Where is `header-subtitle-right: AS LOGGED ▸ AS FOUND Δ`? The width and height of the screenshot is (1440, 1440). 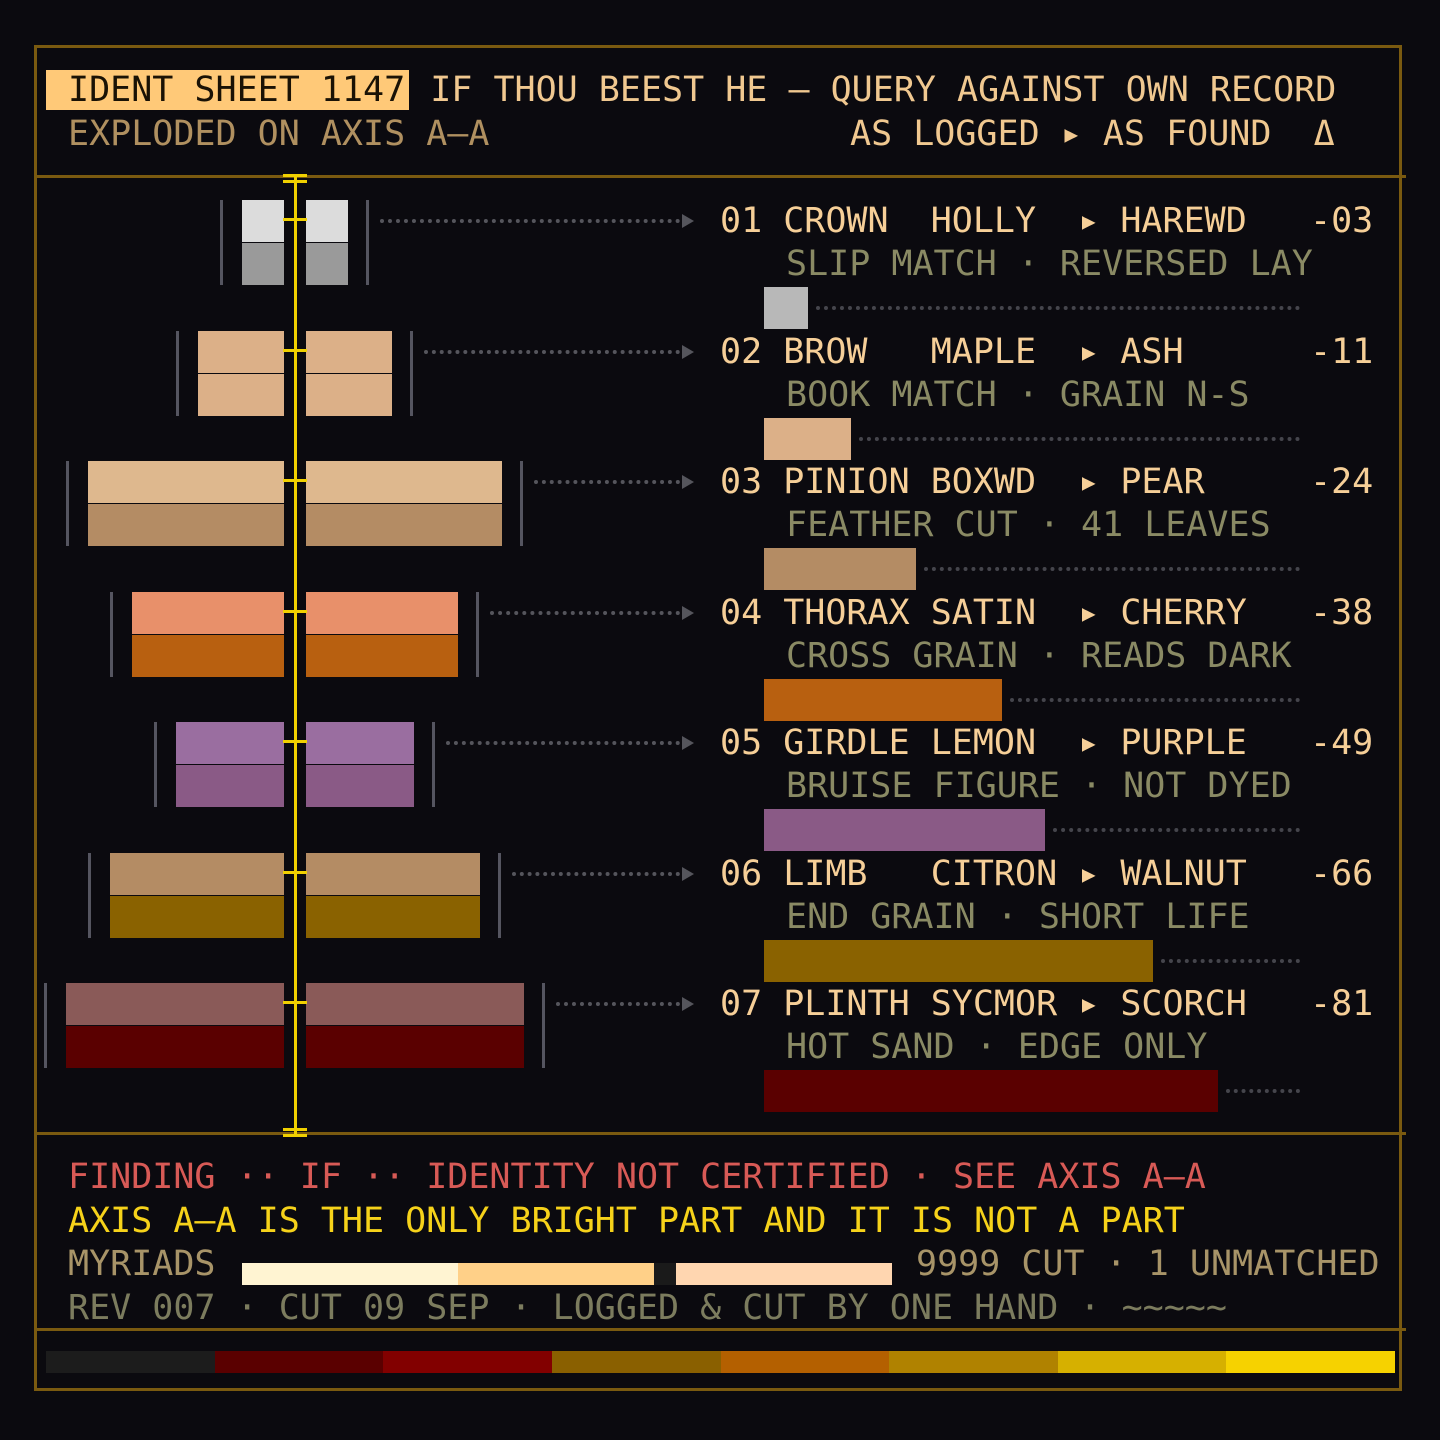 header-subtitle-right: AS LOGGED ▸ AS FOUND Δ is located at coordinates (1092, 134).